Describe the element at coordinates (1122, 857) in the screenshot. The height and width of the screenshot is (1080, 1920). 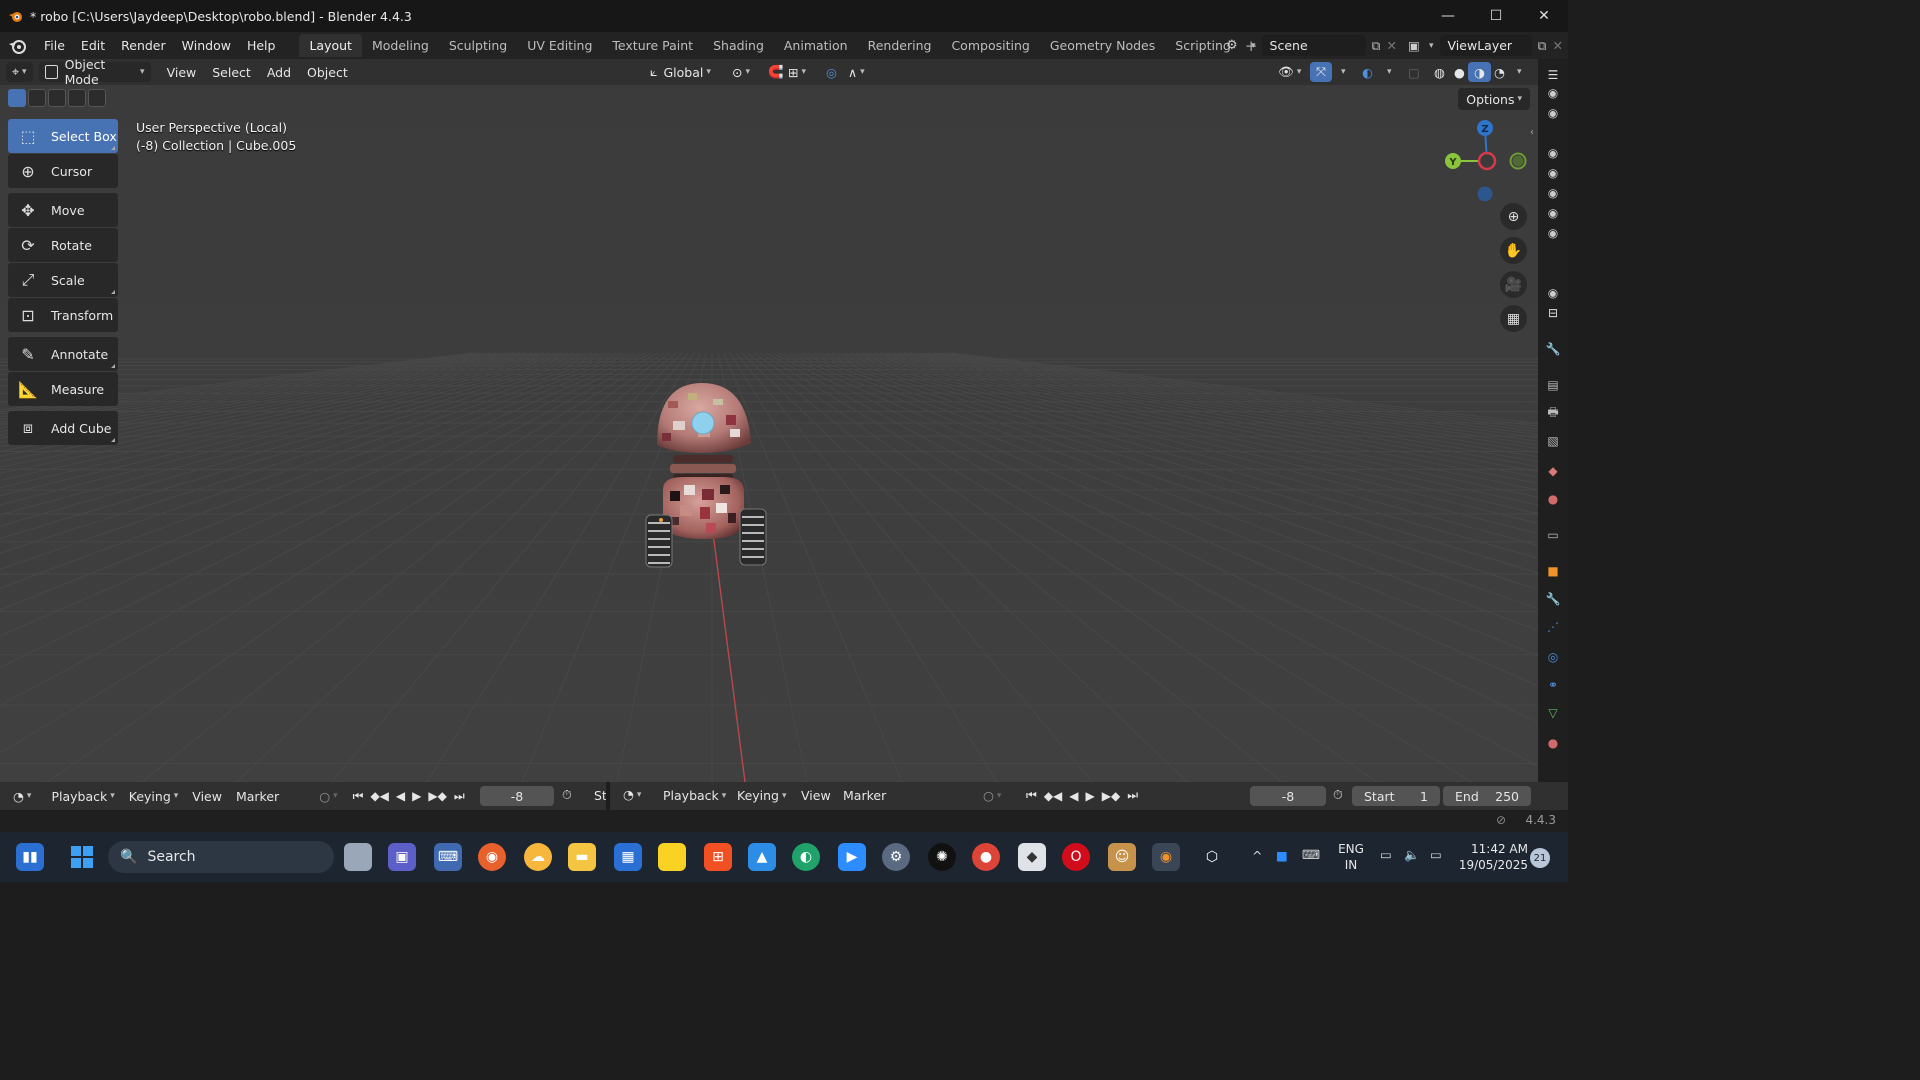
I see `game-app-icon: ☺` at that location.